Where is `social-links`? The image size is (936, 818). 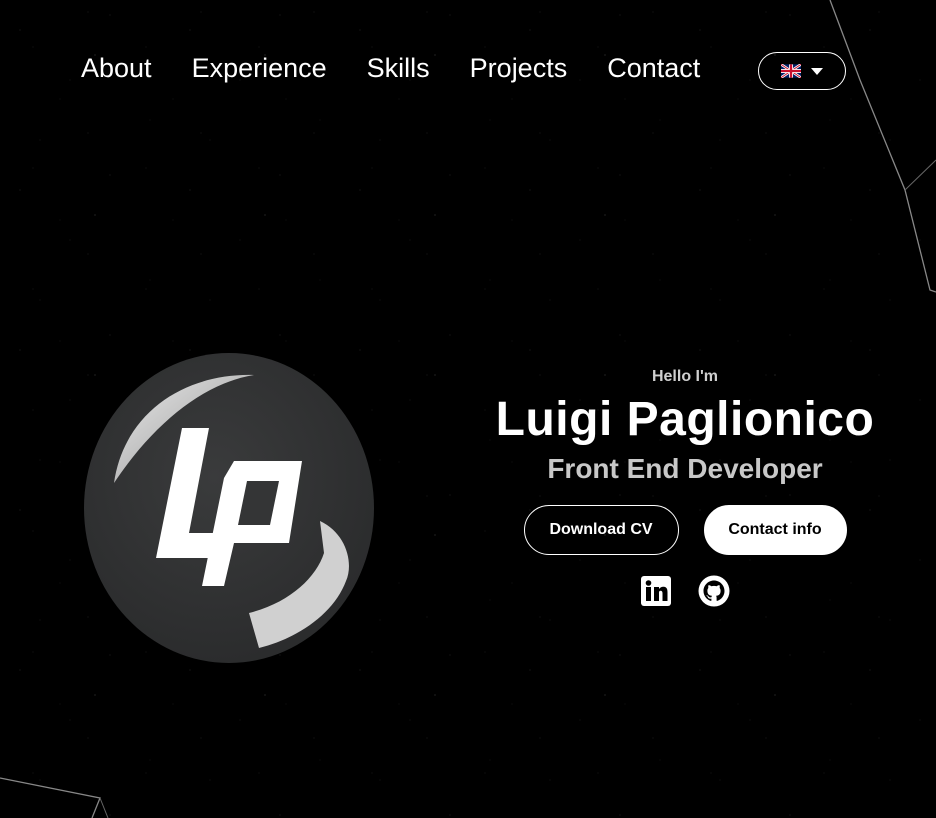 social-links is located at coordinates (685, 591).